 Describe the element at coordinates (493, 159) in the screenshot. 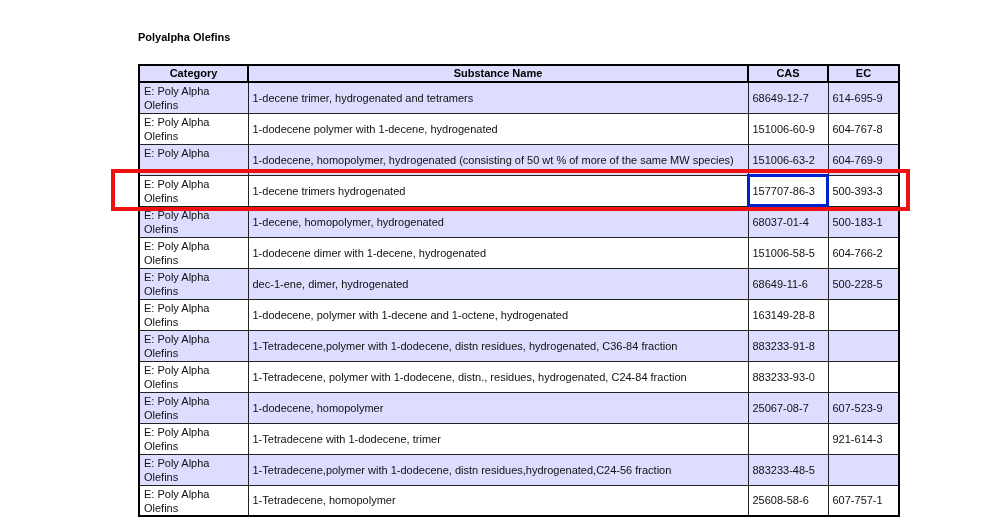

I see `substance-name: 1-dodecene, homopolymer, hydrogenated (consisting of 50 wt % of more of the same MW species)` at that location.